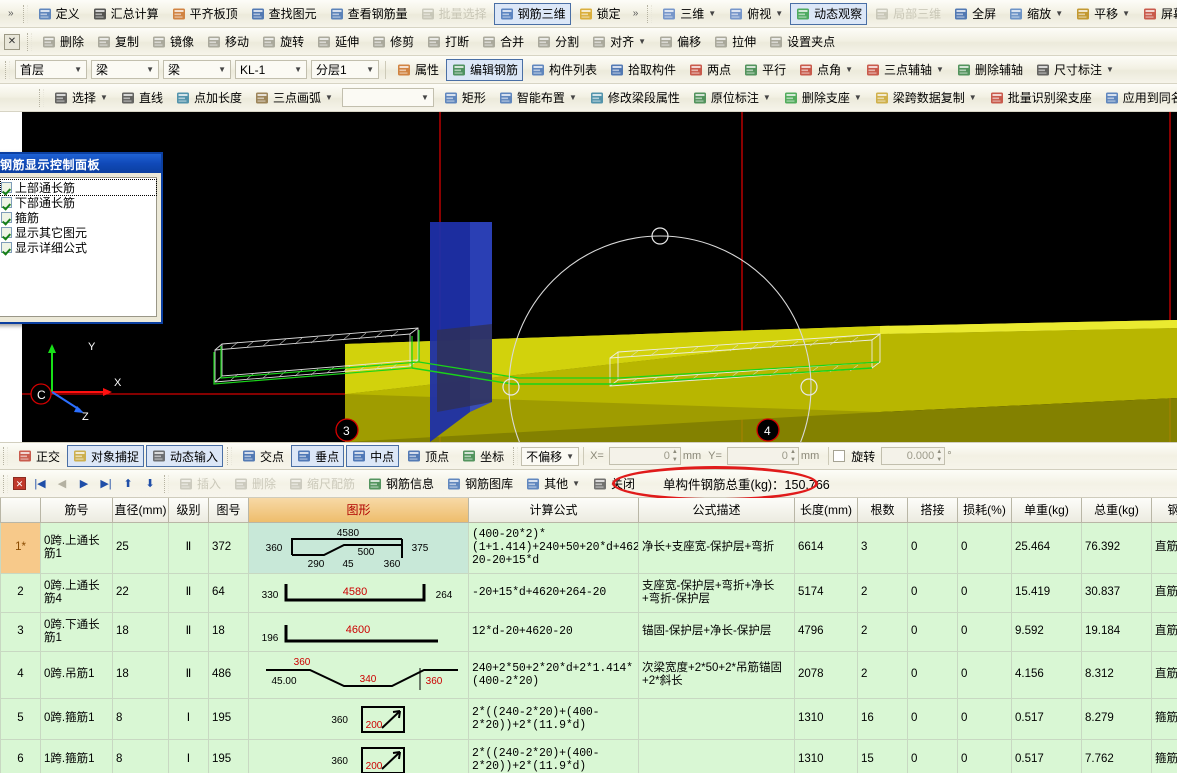  I want to click on row-index-cell: 2, so click(20, 592).